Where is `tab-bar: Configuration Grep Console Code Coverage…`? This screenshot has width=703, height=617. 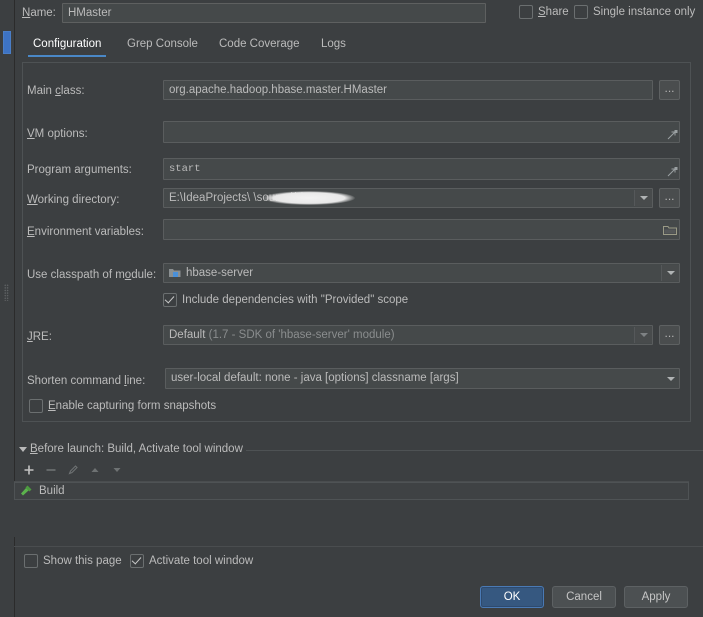 tab-bar: Configuration Grep Console Code Coverage… is located at coordinates (358, 45).